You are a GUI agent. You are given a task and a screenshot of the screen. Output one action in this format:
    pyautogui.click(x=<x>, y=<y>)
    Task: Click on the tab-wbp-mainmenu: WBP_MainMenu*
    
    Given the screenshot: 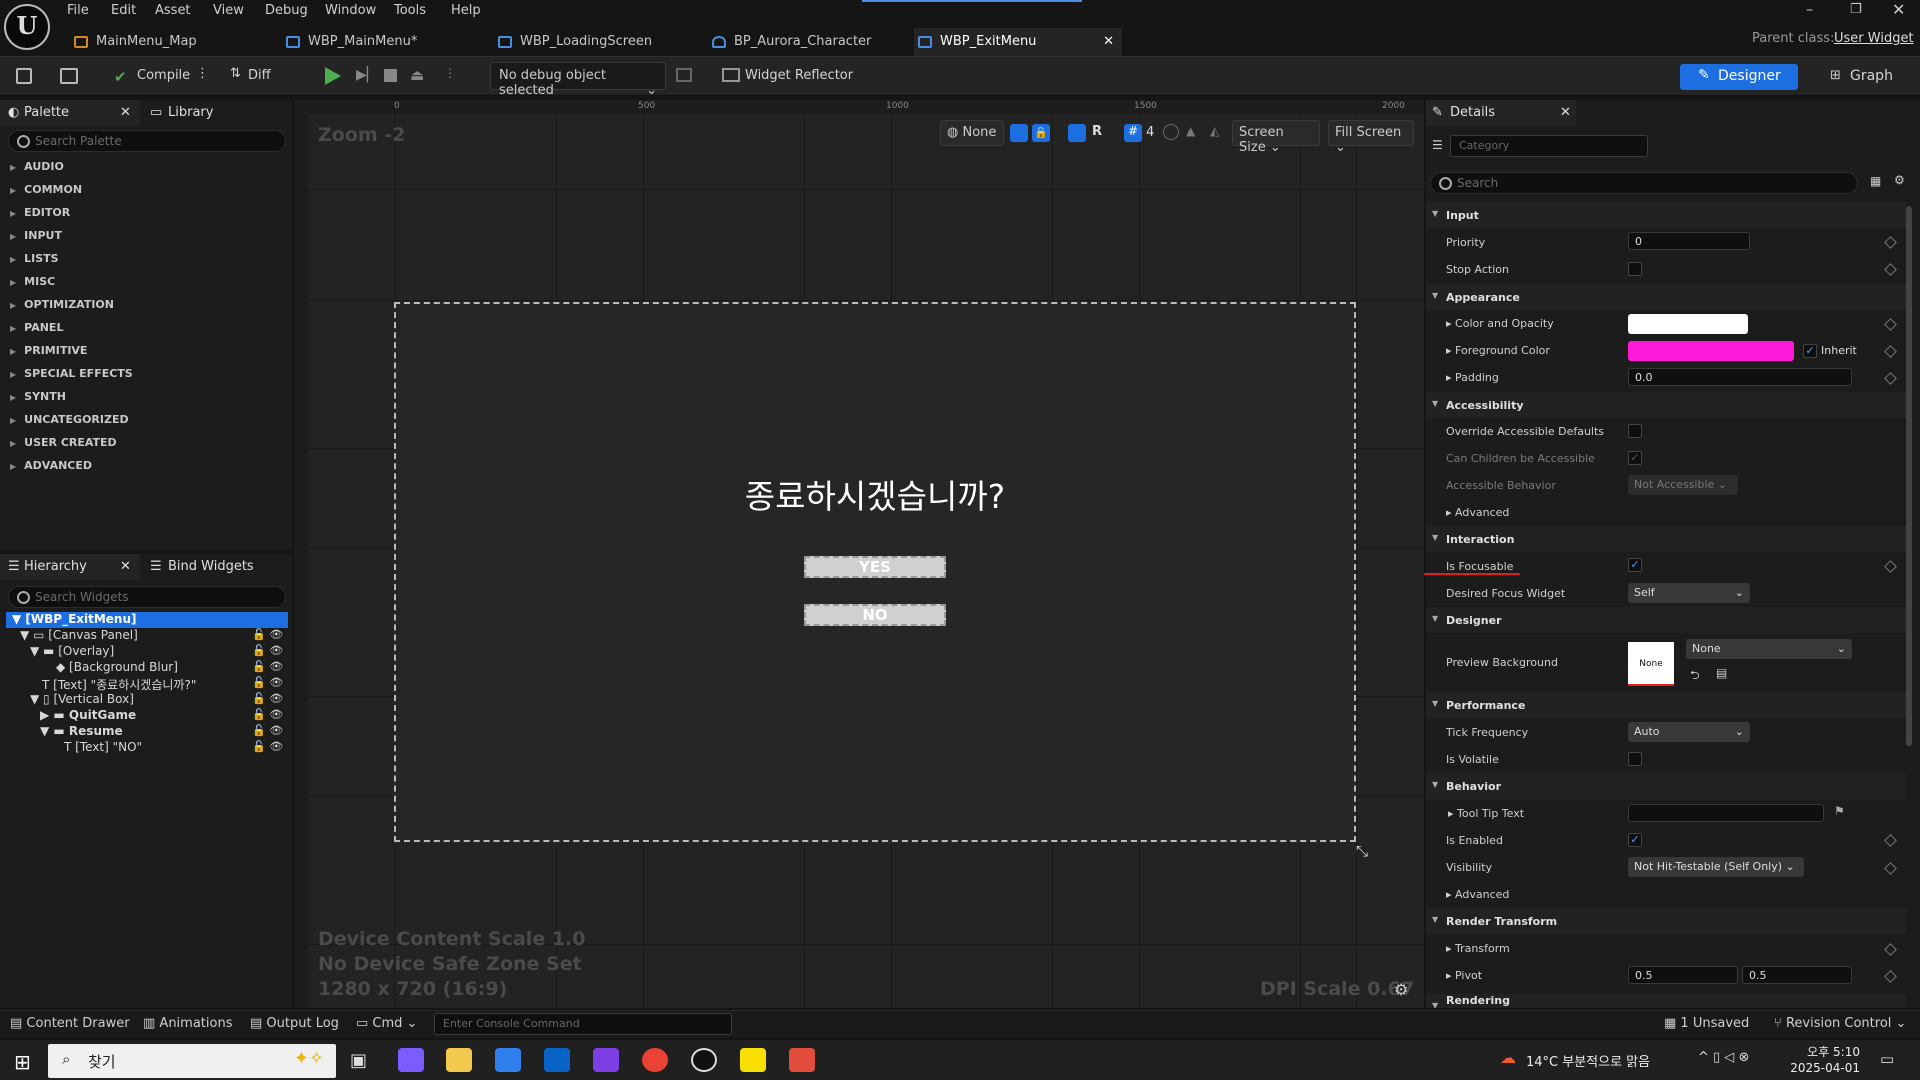 What is the action you would take?
    pyautogui.click(x=382, y=42)
    